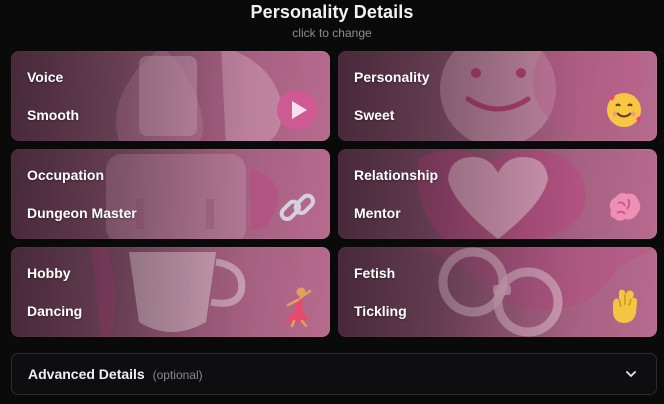  What do you see at coordinates (624, 110) in the screenshot?
I see `smiling-face-with-hearts-icon` at bounding box center [624, 110].